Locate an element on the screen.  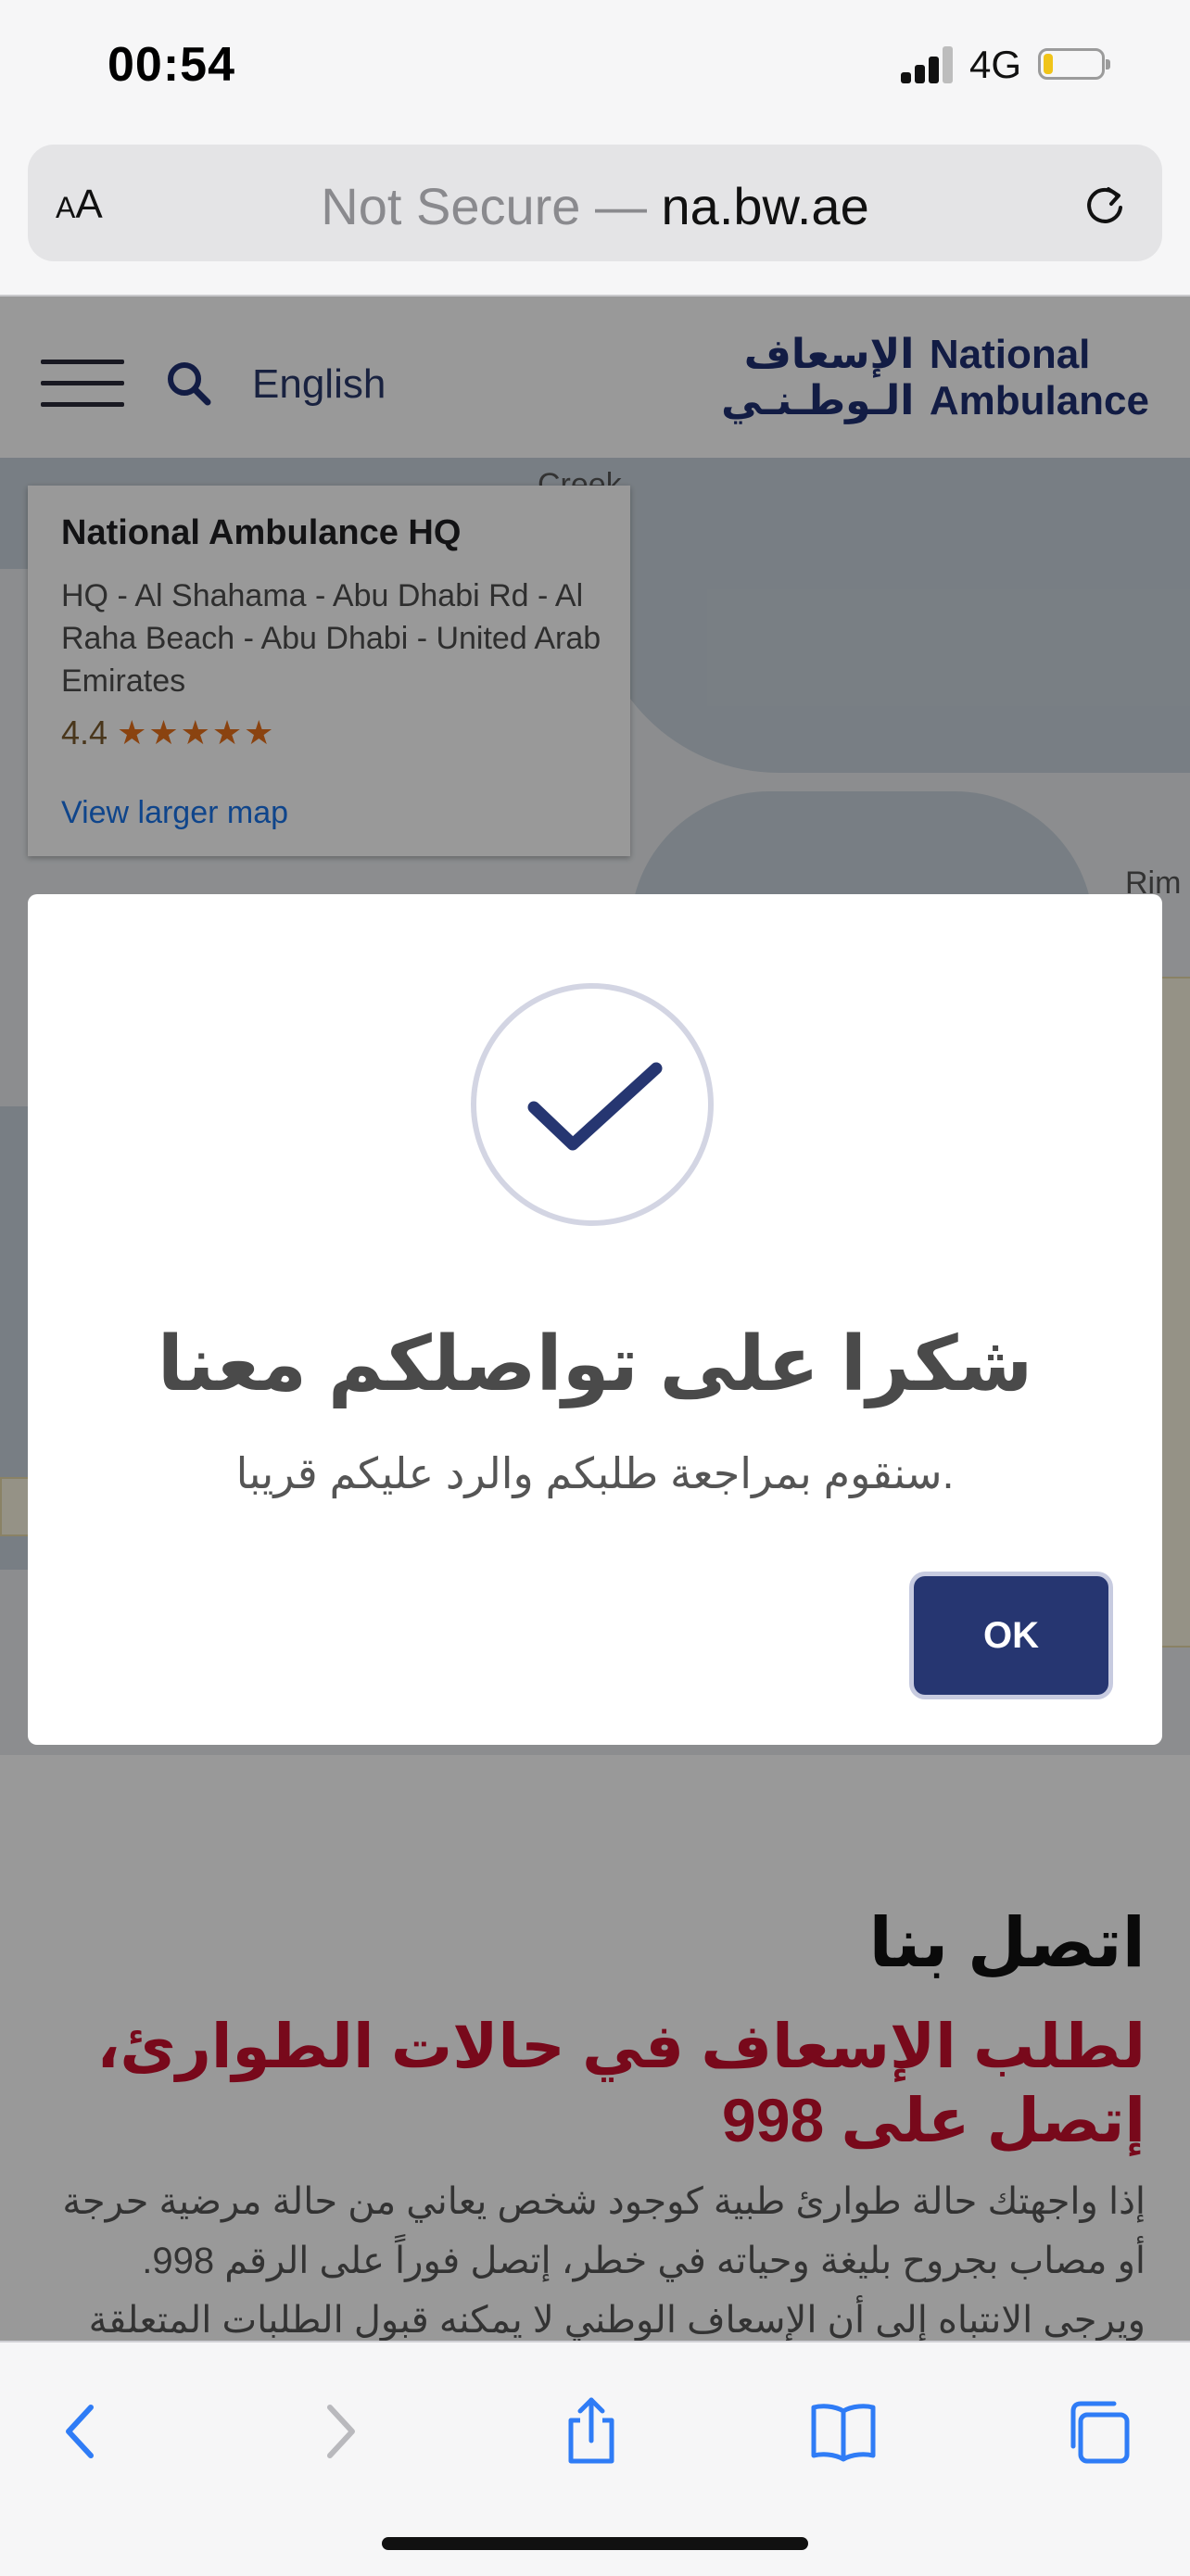
dialog-title: شكرا على تواصلكم معنا is located at coordinates (595, 1364).